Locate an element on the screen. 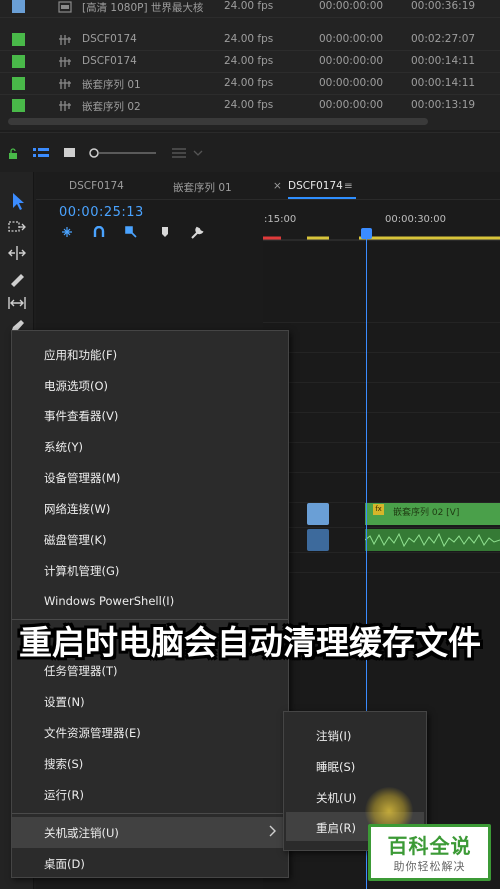 This screenshot has height=889, width=500. track-select-tool-icon is located at coordinates (17, 227).